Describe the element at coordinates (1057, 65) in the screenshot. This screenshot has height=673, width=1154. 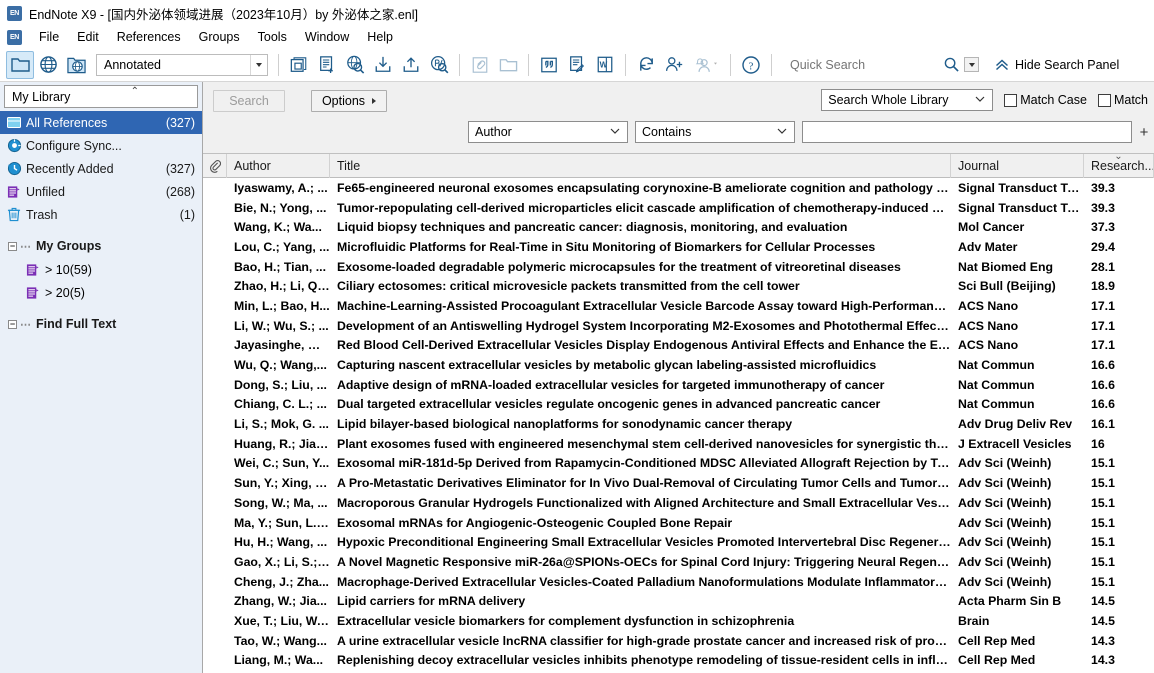
I see `hide-search-panel-button: Hide Search Panel` at that location.